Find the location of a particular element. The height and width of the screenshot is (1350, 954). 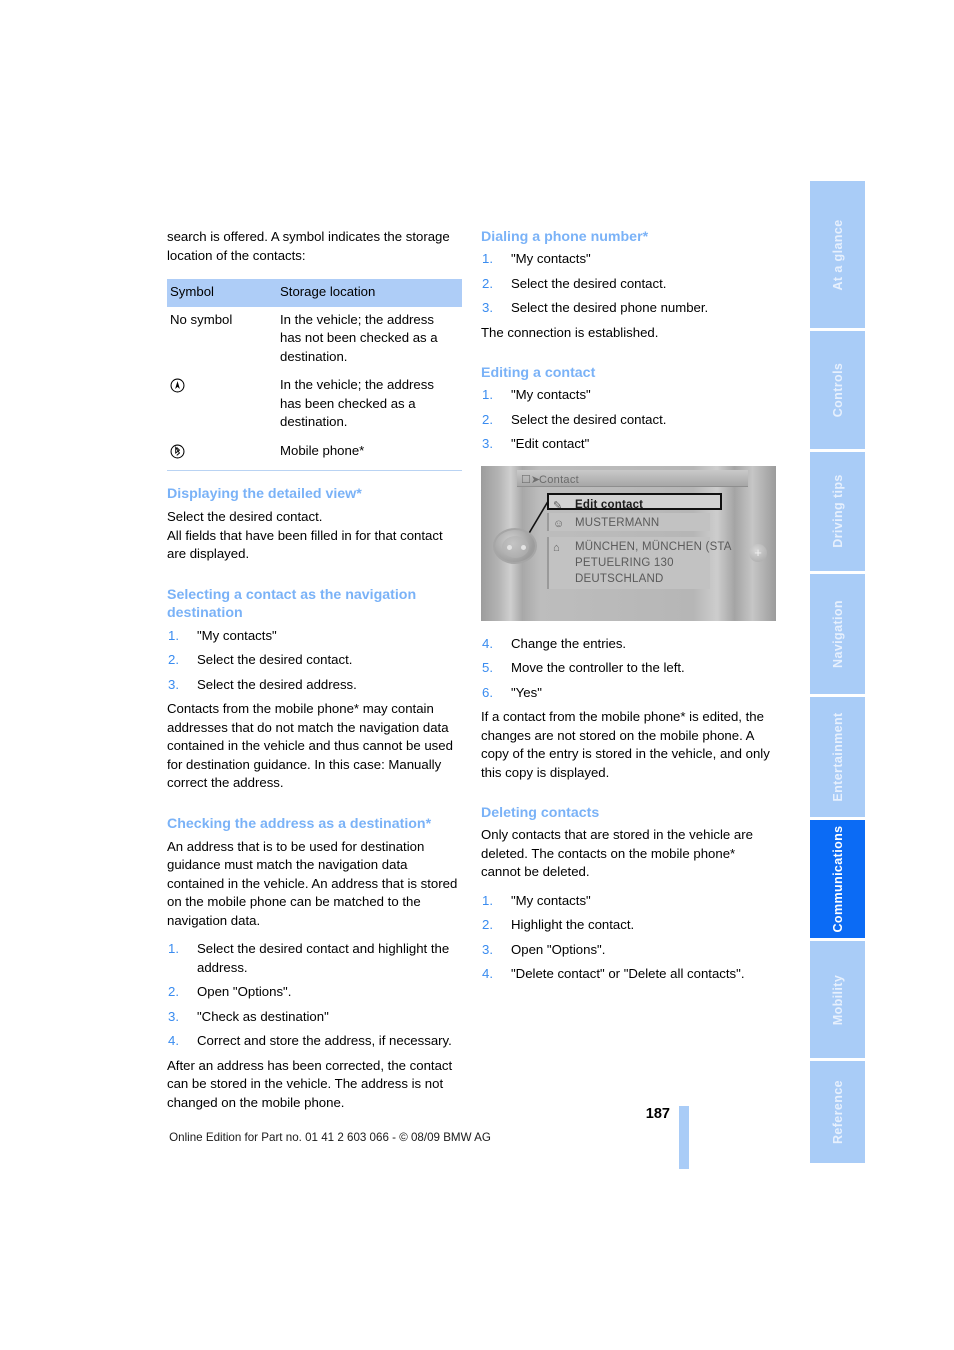

tab-entertainment: Entertainment is located at coordinates (837, 757).